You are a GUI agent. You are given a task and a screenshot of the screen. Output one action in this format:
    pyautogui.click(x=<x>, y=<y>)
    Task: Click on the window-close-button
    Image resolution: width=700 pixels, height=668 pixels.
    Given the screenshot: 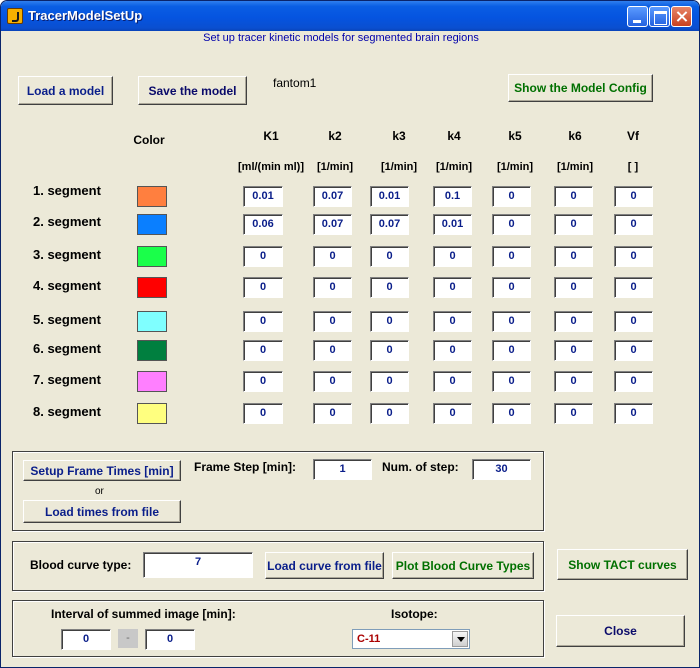 What is the action you would take?
    pyautogui.click(x=681, y=16)
    